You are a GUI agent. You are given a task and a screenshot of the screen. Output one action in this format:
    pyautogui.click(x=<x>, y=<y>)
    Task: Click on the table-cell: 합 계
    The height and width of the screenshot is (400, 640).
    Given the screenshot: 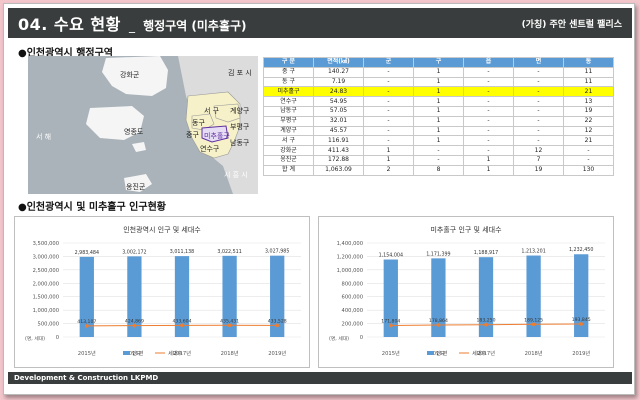 What is the action you would take?
    pyautogui.click(x=288, y=170)
    